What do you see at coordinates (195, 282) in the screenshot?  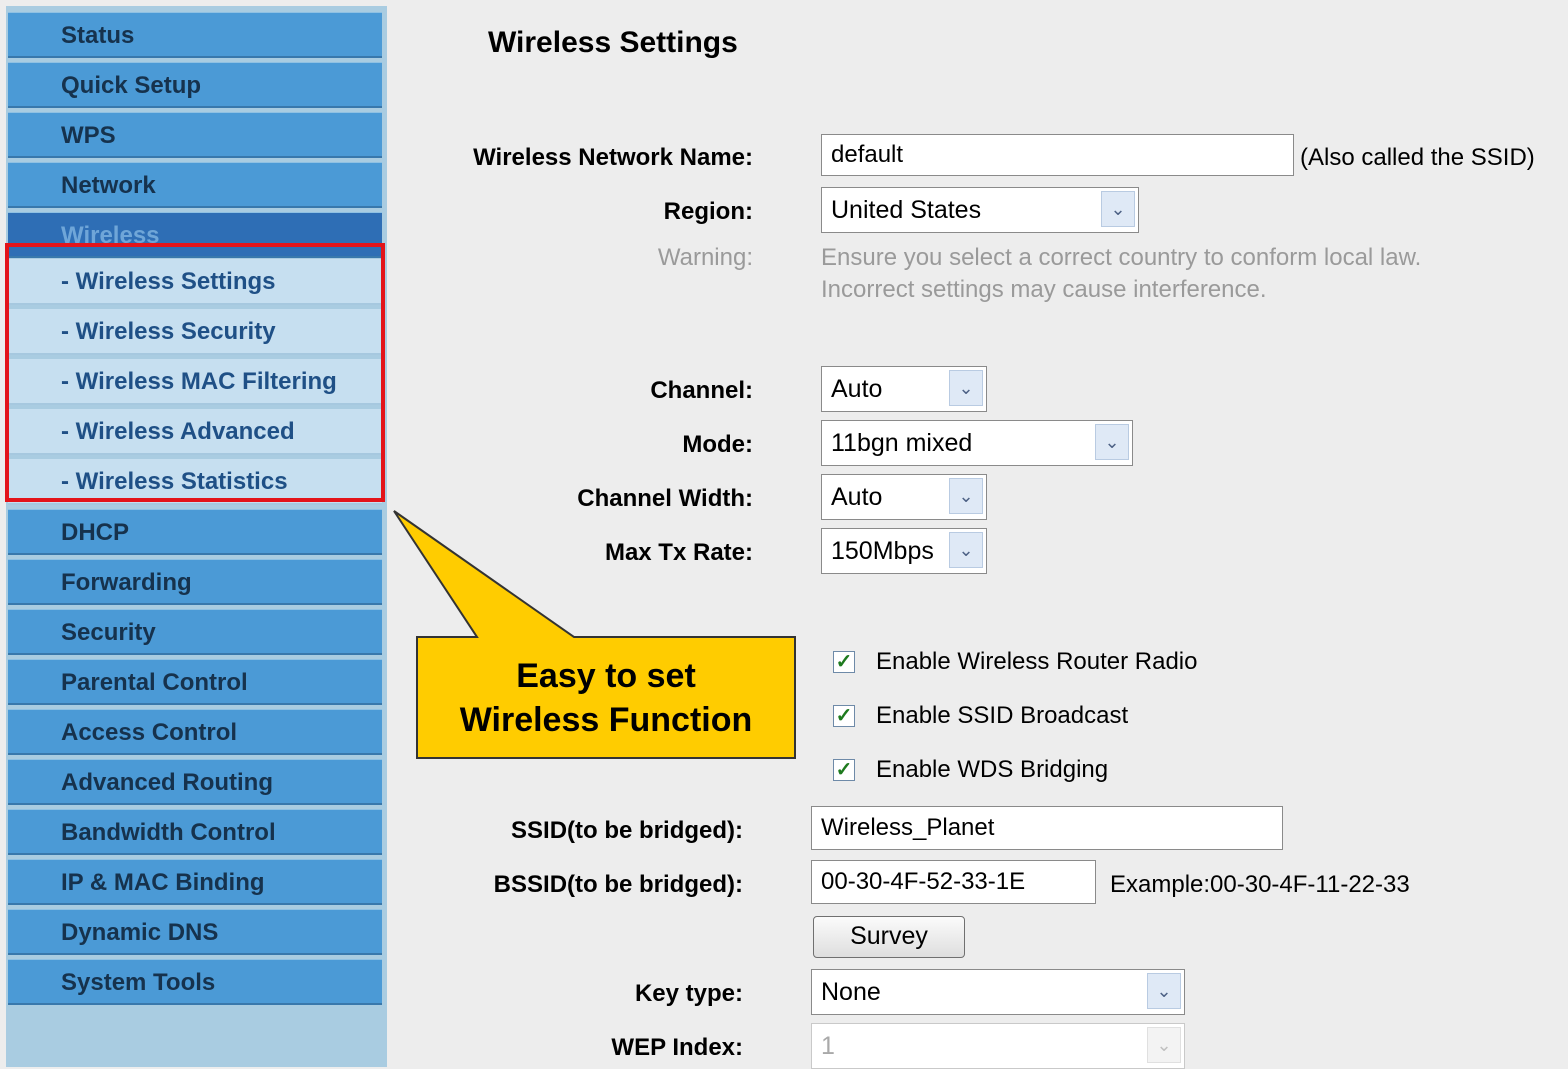 I see `sidebar-subitem-wireless-settings: - Wireless Settings` at bounding box center [195, 282].